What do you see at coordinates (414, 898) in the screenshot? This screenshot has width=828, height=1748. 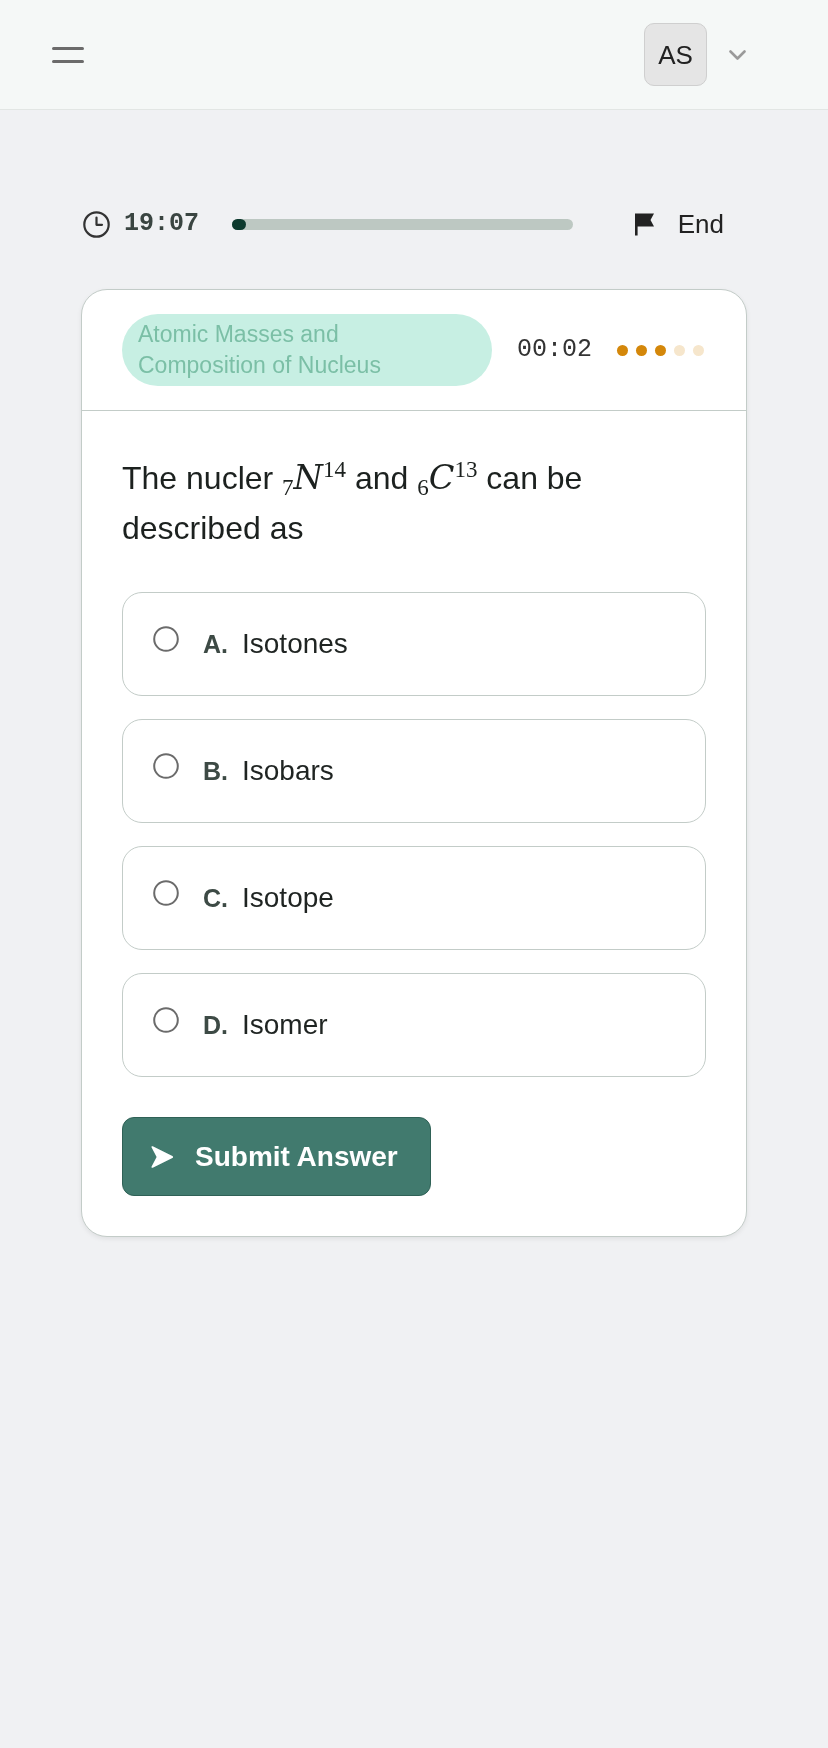 I see `answer-option: C. Isotope` at bounding box center [414, 898].